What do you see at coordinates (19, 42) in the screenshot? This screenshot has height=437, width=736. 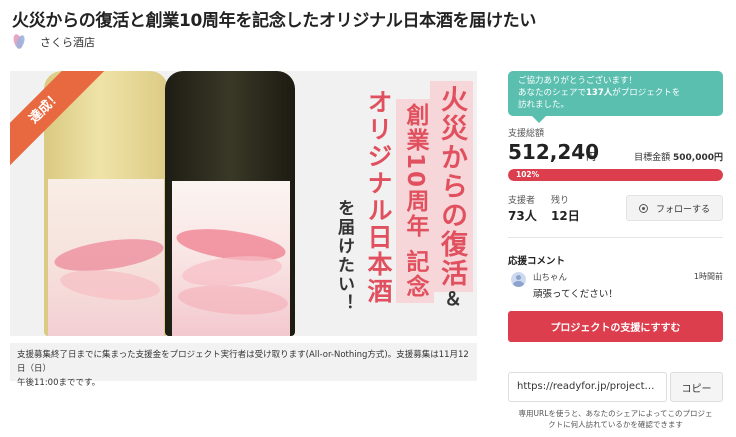 I see `sakura-logo-icon` at bounding box center [19, 42].